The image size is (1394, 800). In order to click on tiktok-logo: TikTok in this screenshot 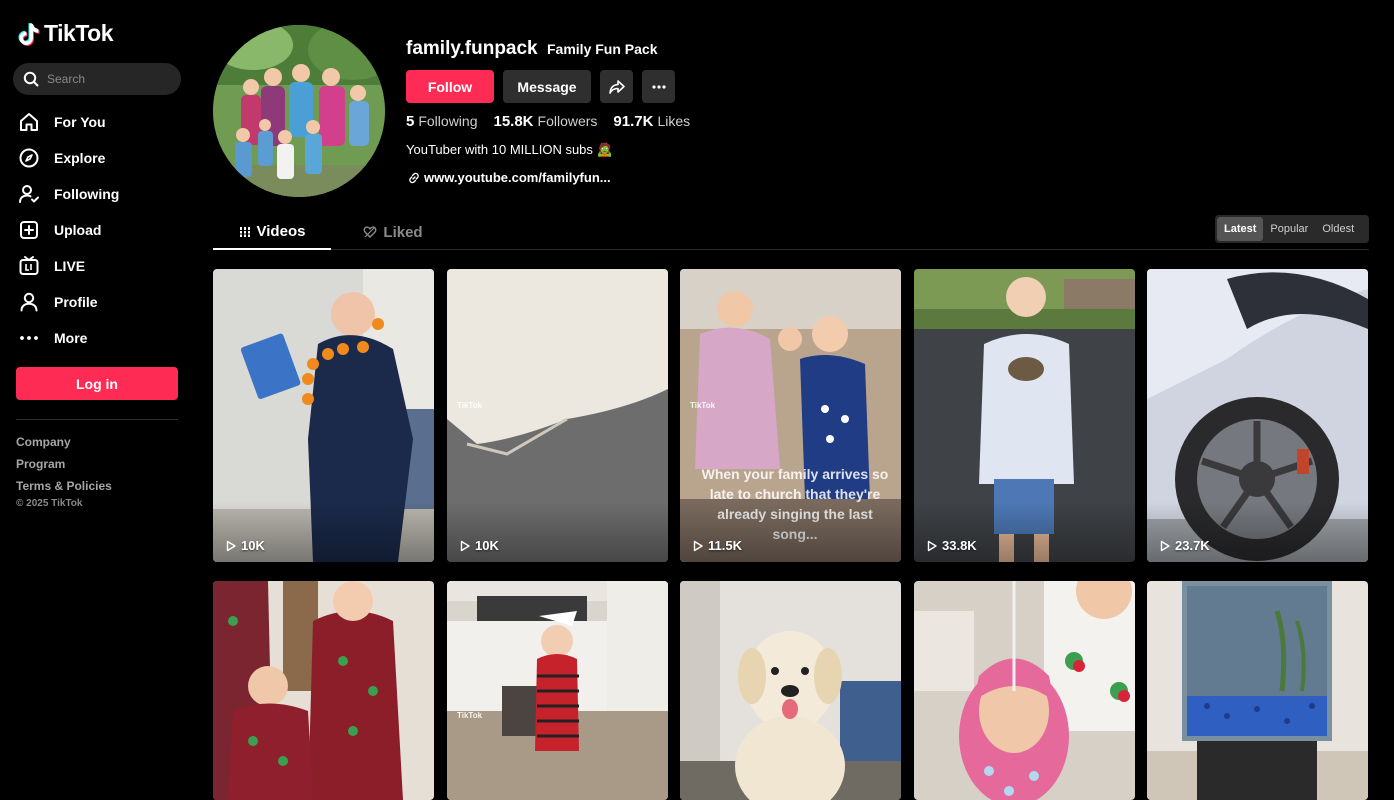, I will do `click(66, 33)`.